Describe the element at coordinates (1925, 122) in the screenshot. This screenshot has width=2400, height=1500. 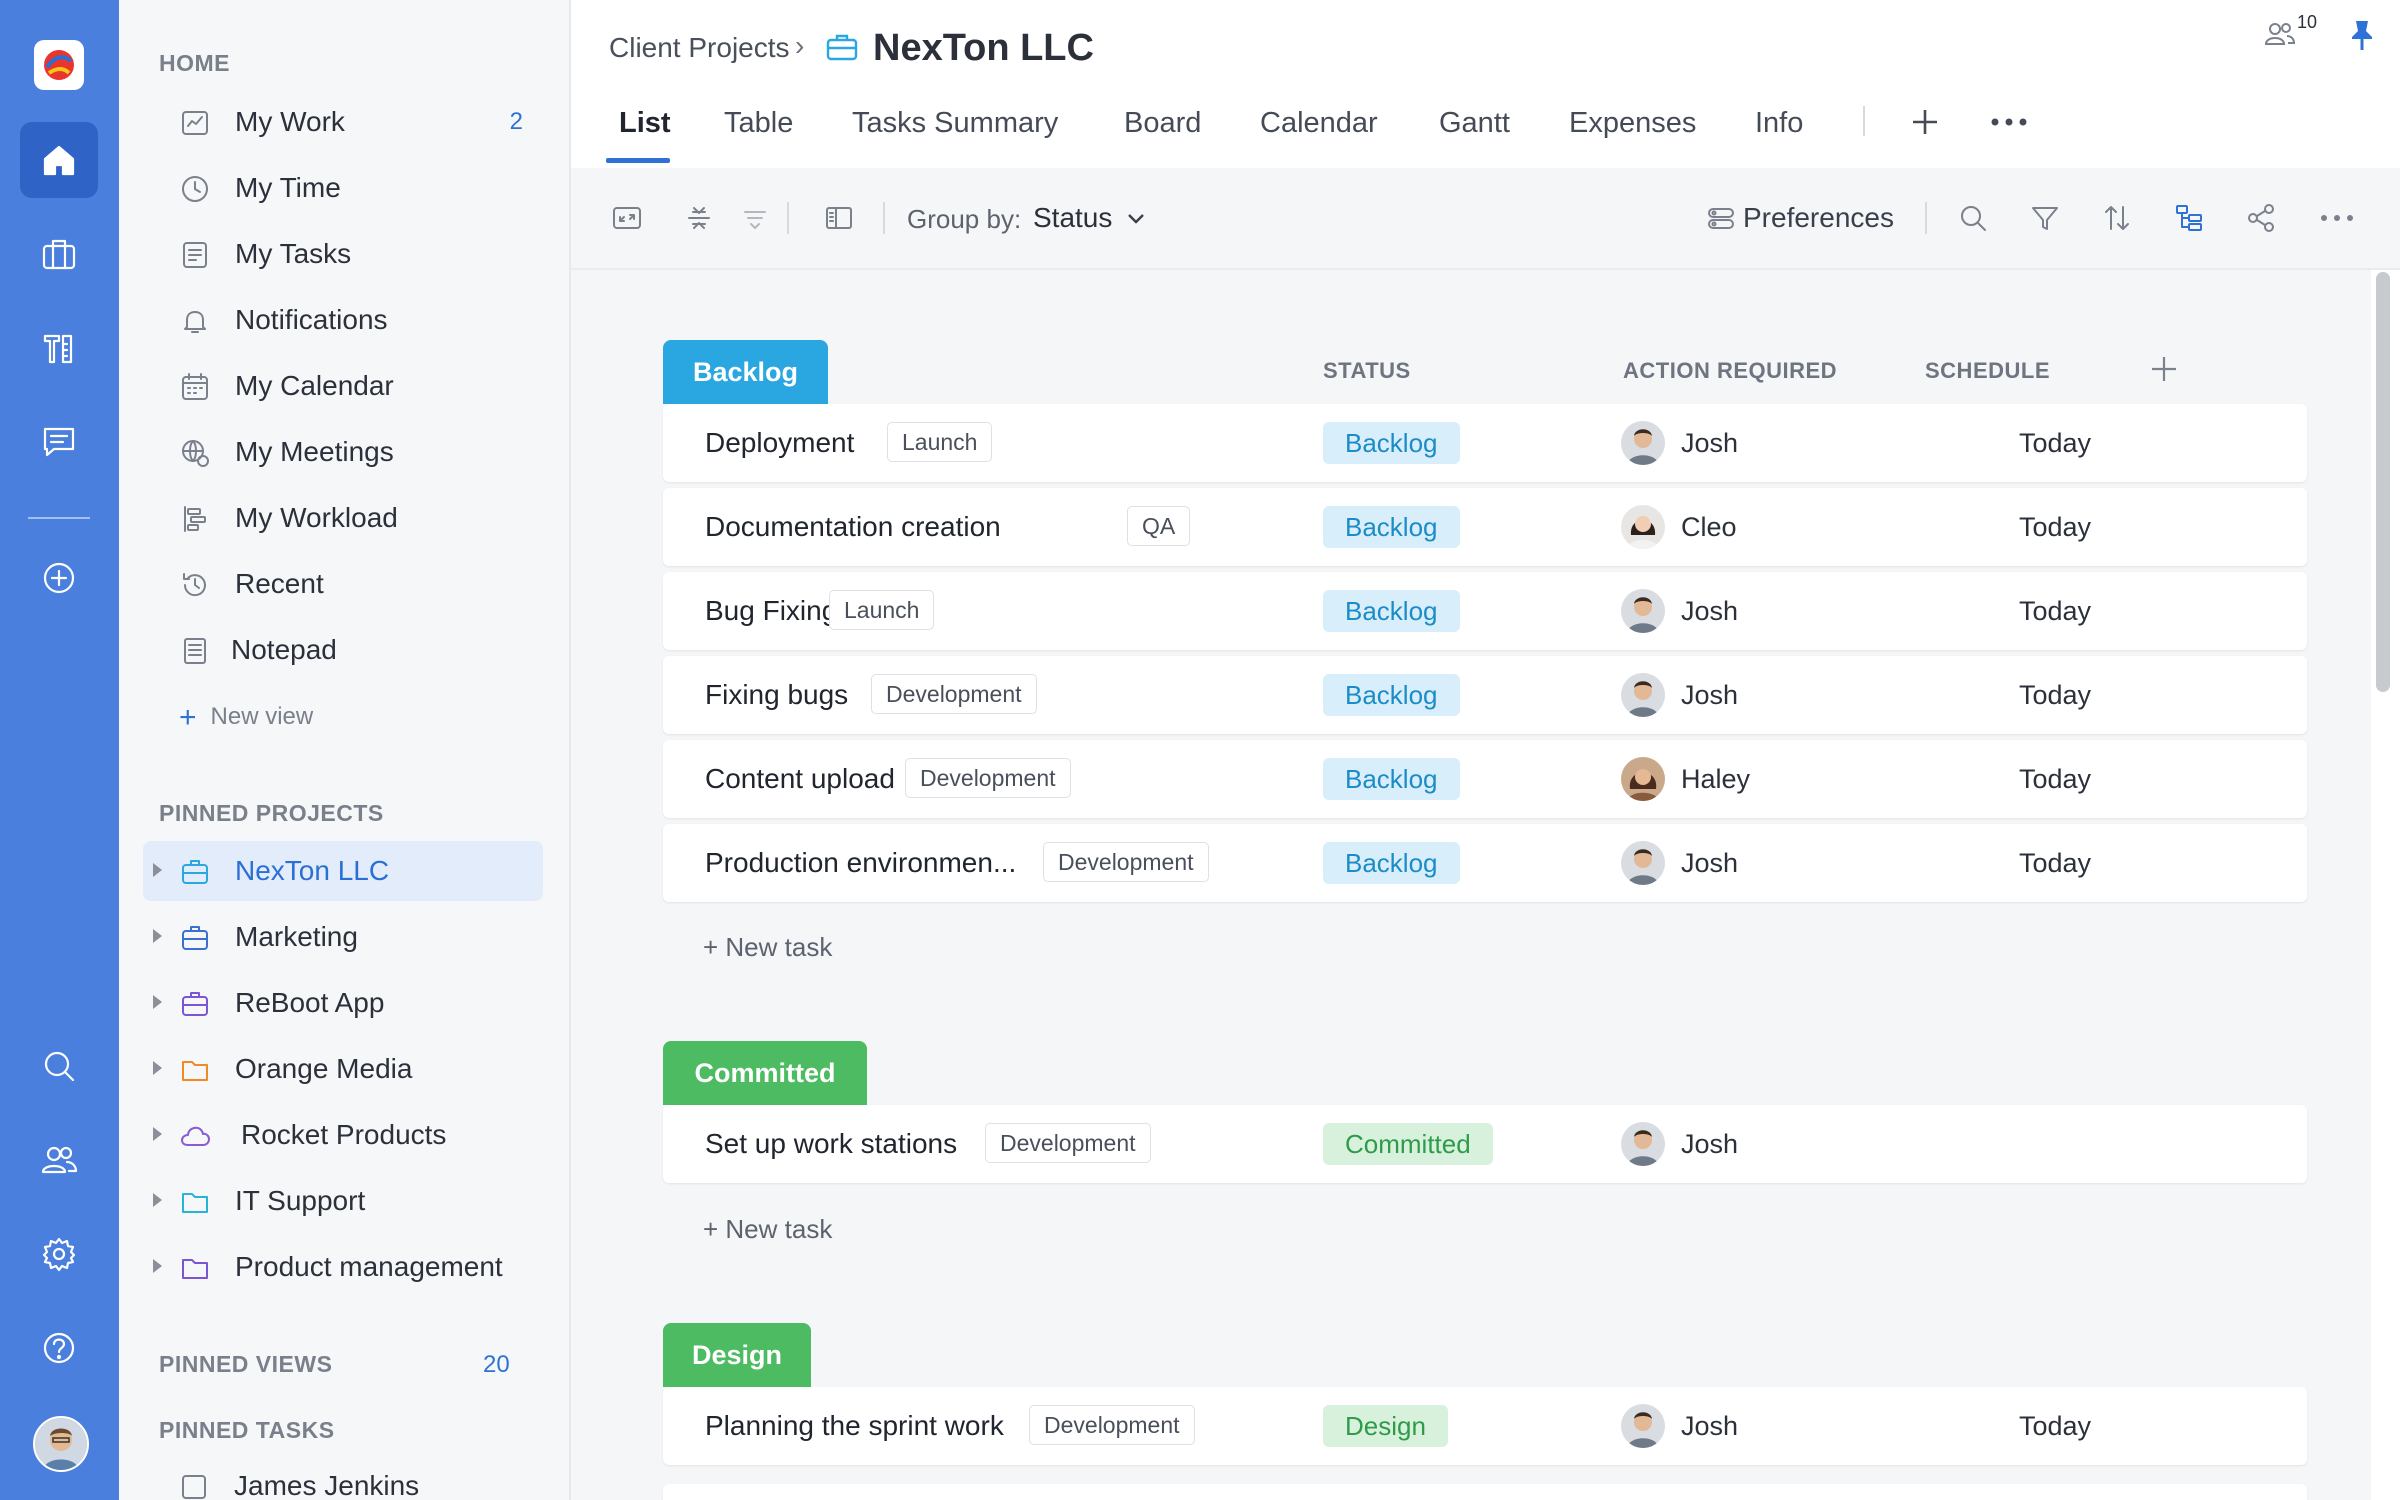
I see `add-view-icon` at that location.